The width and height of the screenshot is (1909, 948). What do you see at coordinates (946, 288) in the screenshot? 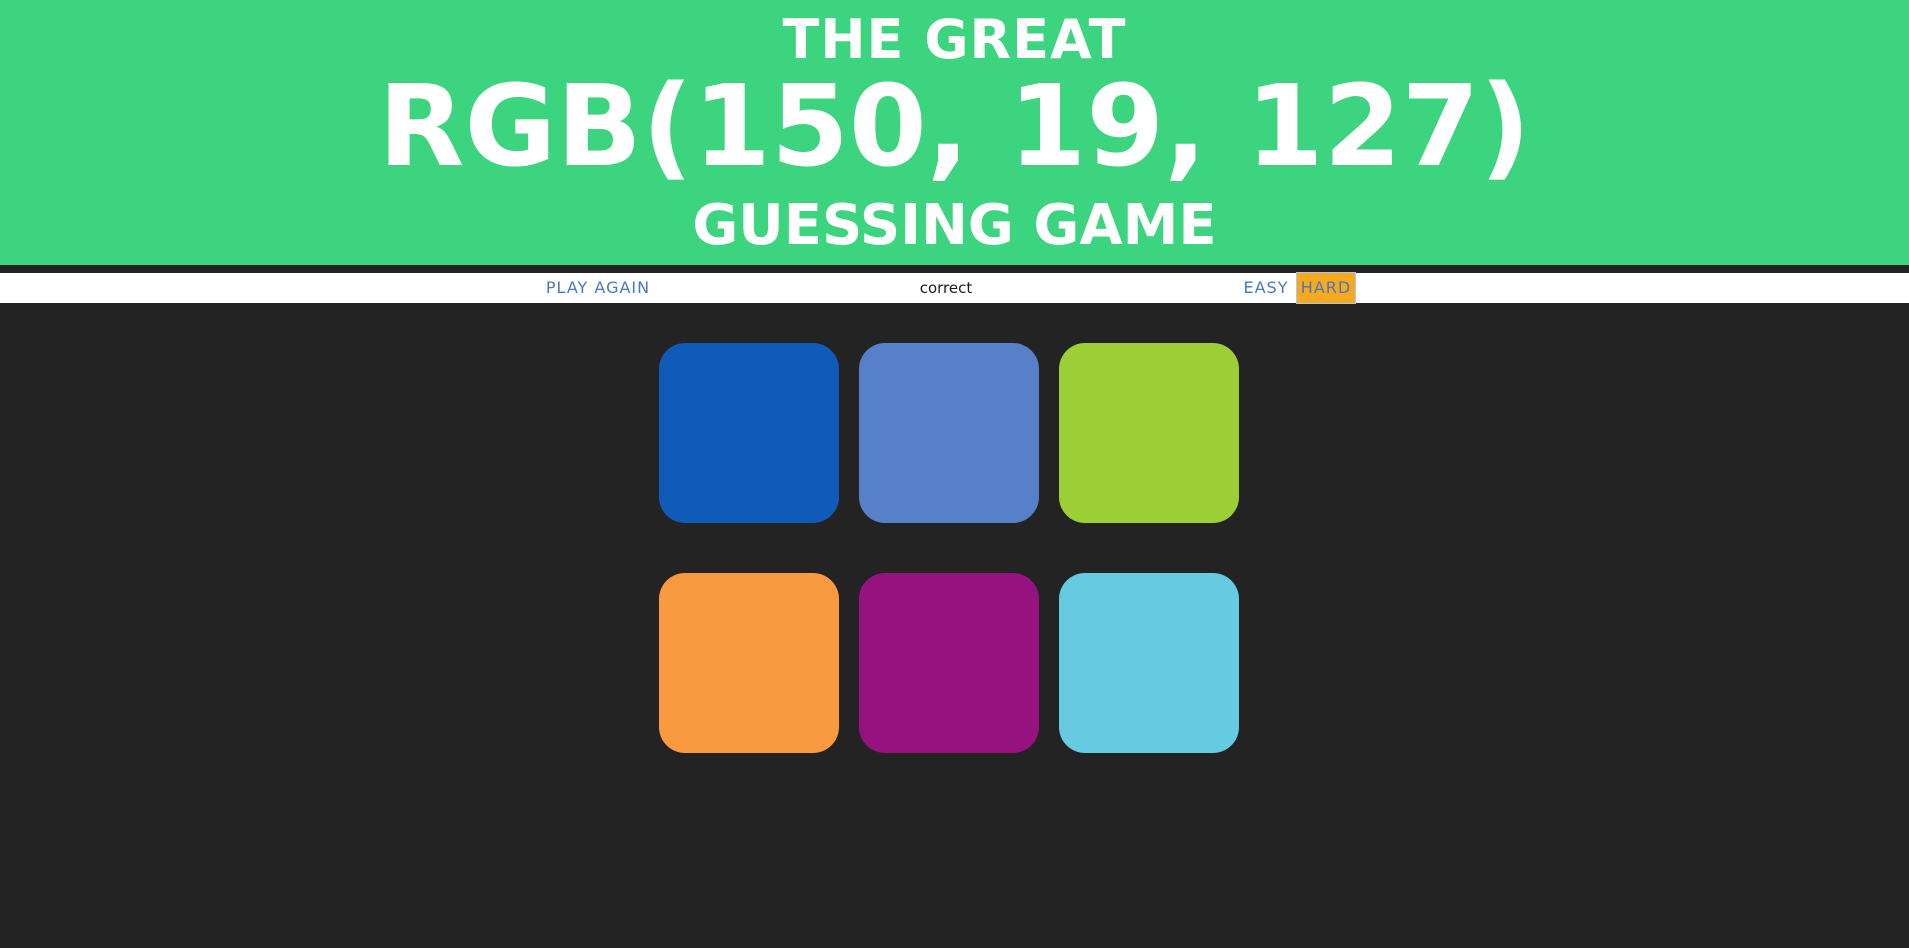
I see `status-message: correct` at bounding box center [946, 288].